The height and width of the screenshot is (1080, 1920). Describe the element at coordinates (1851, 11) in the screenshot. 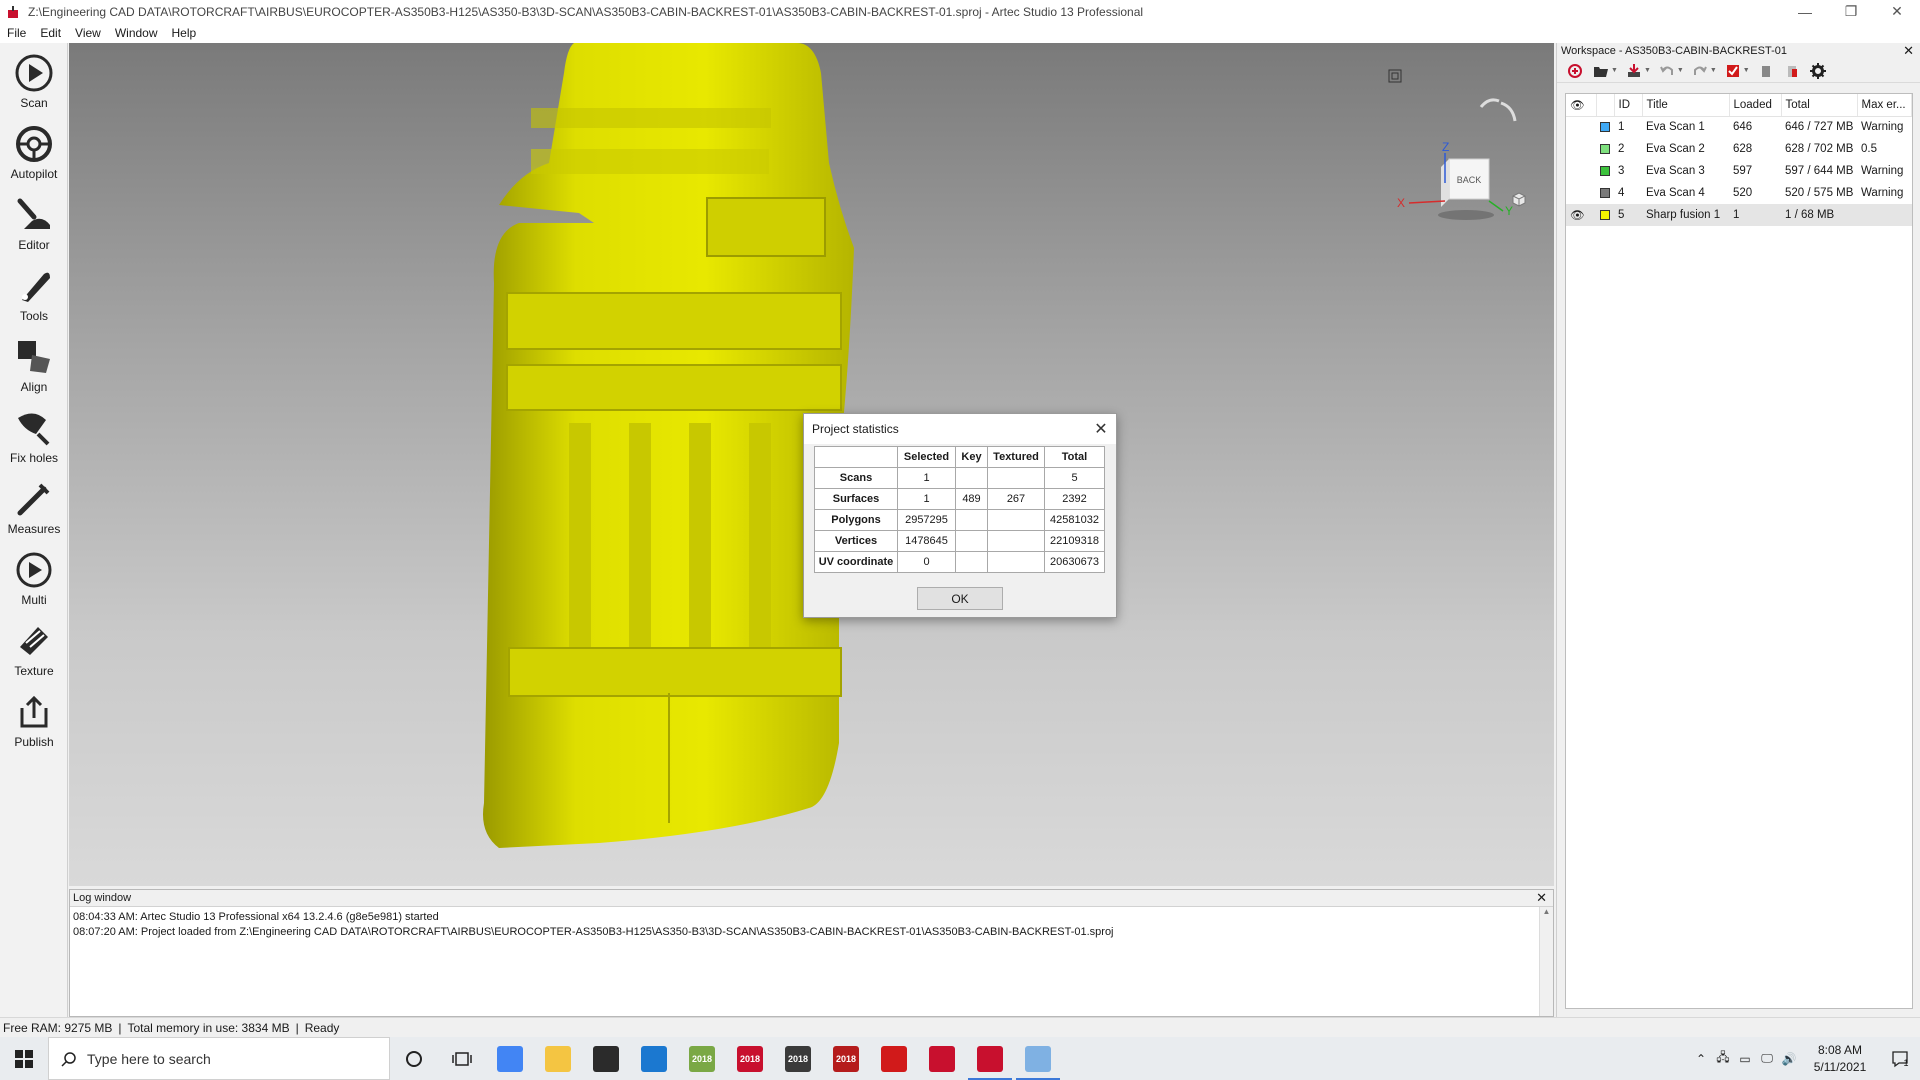

I see `restore-button: ❐` at that location.